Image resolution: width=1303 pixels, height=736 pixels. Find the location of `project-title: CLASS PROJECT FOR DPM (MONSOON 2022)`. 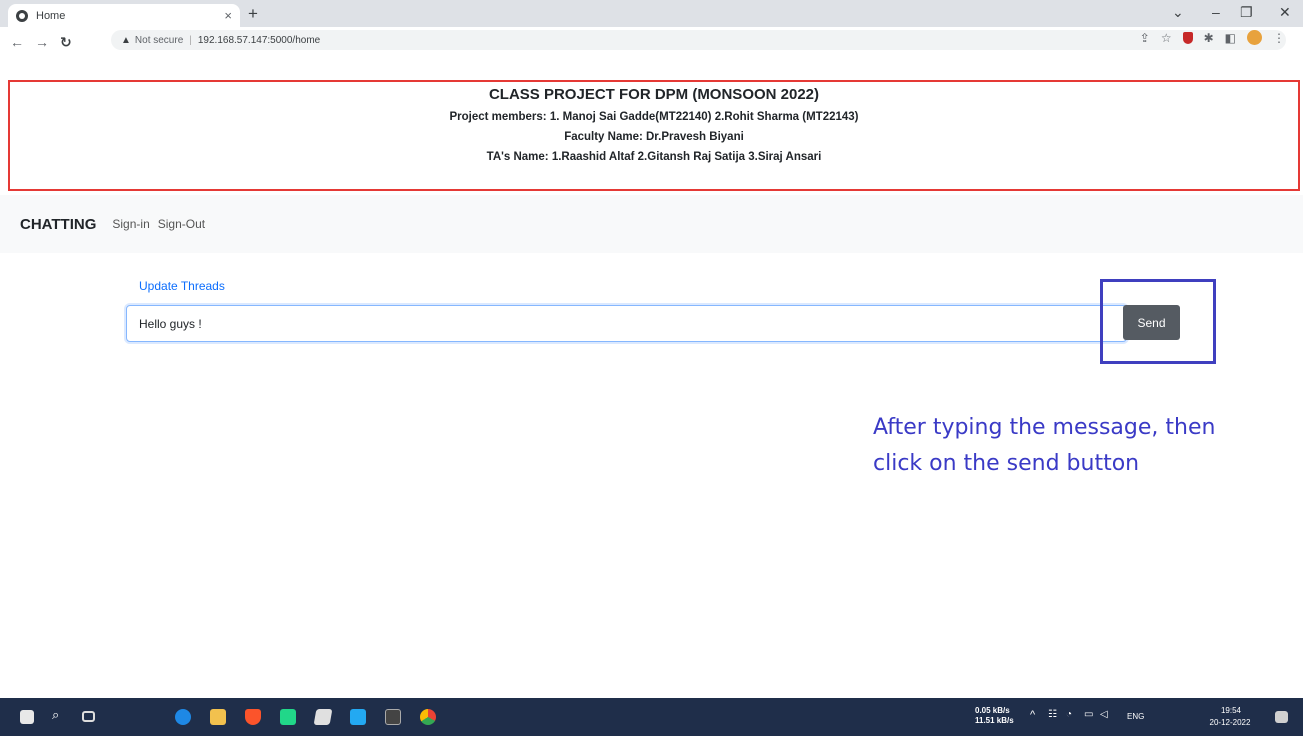

project-title: CLASS PROJECT FOR DPM (MONSOON 2022) is located at coordinates (654, 94).